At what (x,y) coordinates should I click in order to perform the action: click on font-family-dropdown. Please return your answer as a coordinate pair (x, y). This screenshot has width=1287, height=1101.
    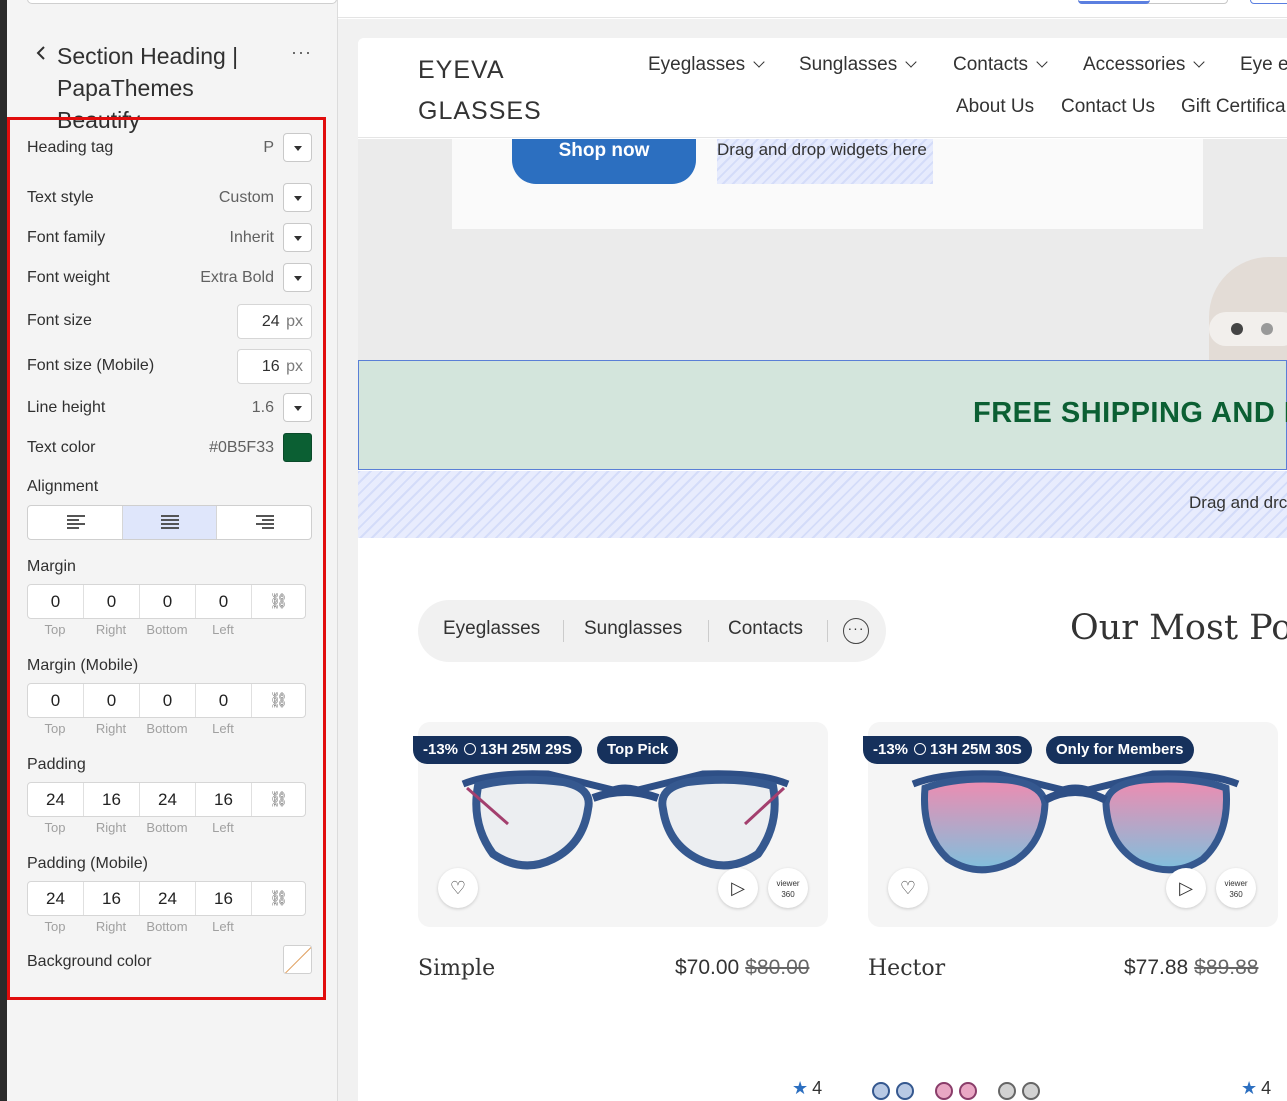
    Looking at the image, I should click on (297, 237).